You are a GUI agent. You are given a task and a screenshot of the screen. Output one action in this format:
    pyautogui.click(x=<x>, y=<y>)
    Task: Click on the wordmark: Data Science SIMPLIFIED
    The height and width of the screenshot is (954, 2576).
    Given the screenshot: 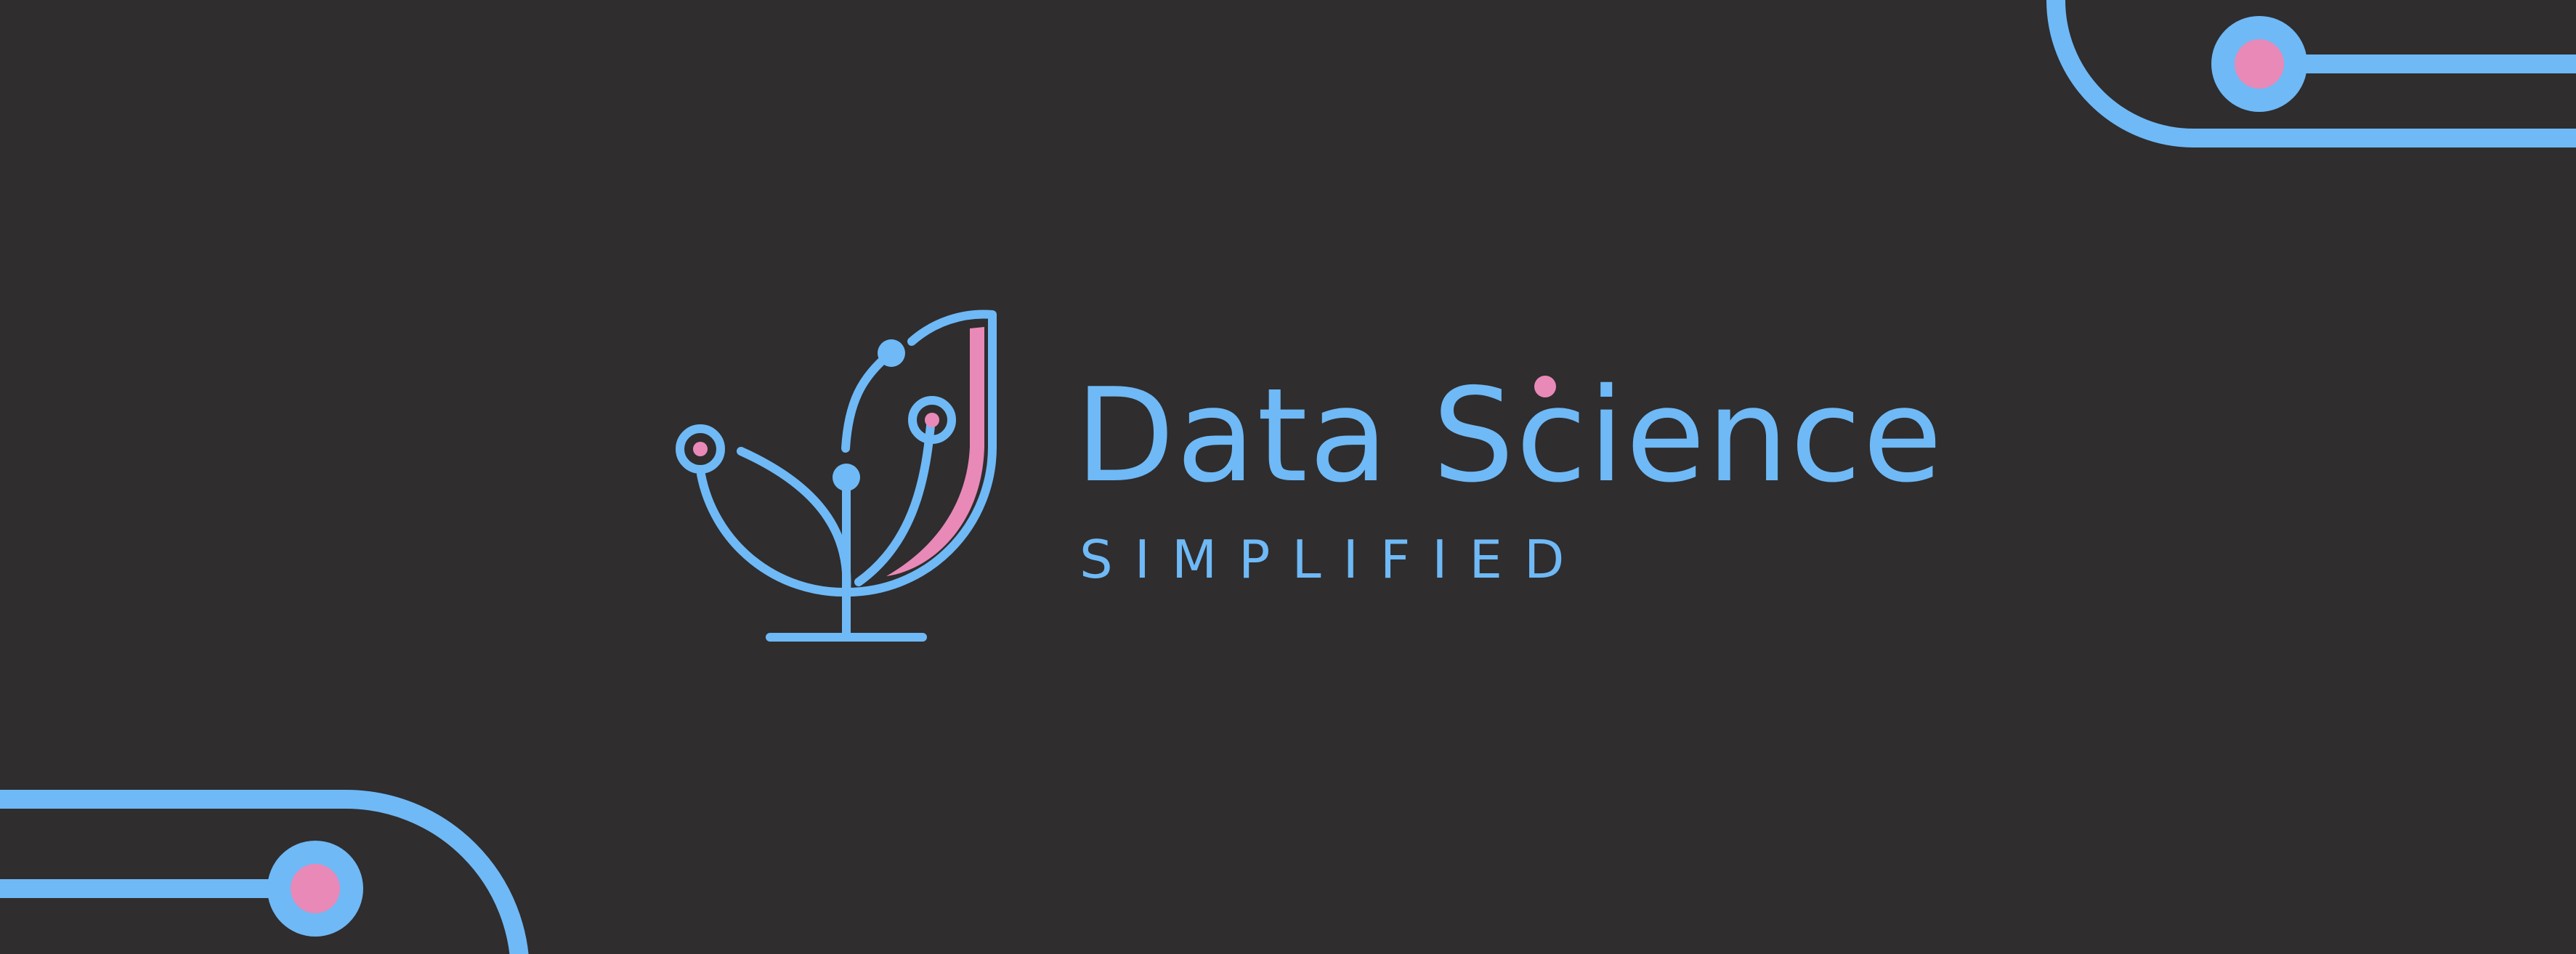 What is the action you would take?
    pyautogui.click(x=1509, y=508)
    